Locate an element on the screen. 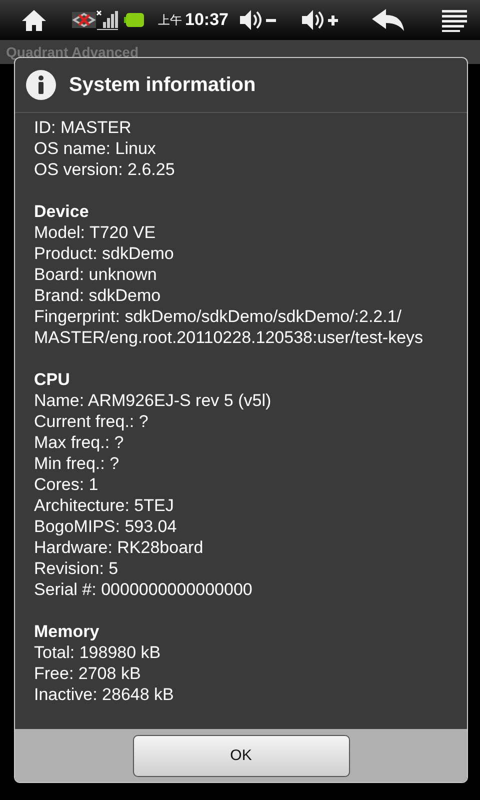  info-line: Min freq.: ? is located at coordinates (77, 463).